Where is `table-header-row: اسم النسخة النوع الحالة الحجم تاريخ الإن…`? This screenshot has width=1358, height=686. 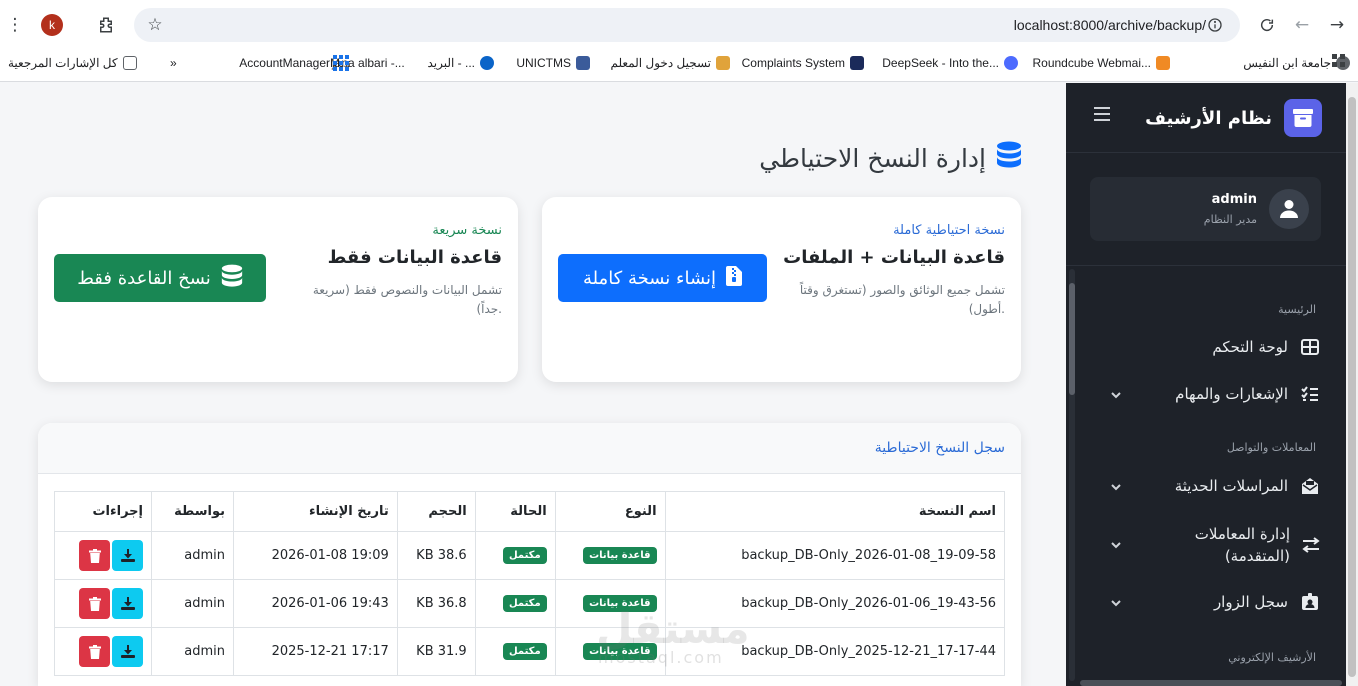
table-header-row: اسم النسخة النوع الحالة الحجم تاريخ الإن… is located at coordinates (529, 511).